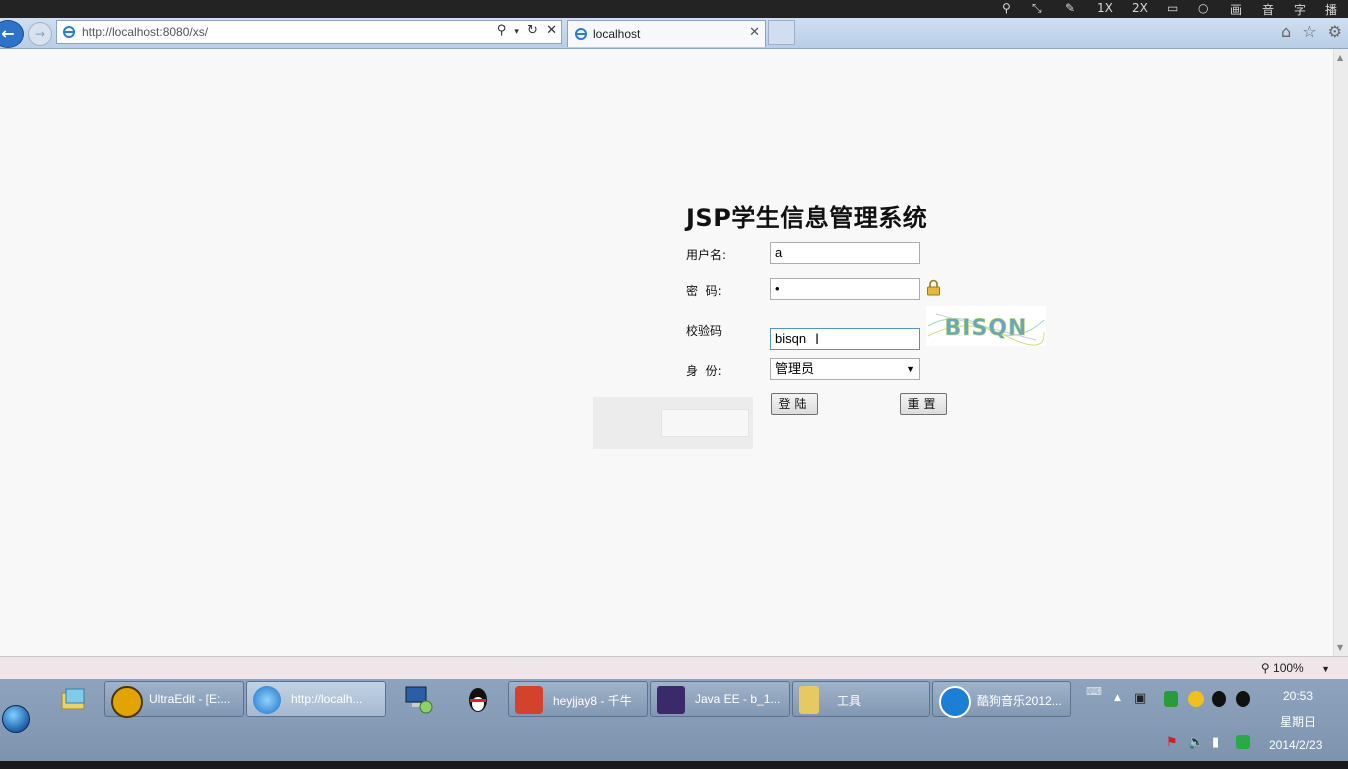  I want to click on security-shield-icon, so click(1171, 699).